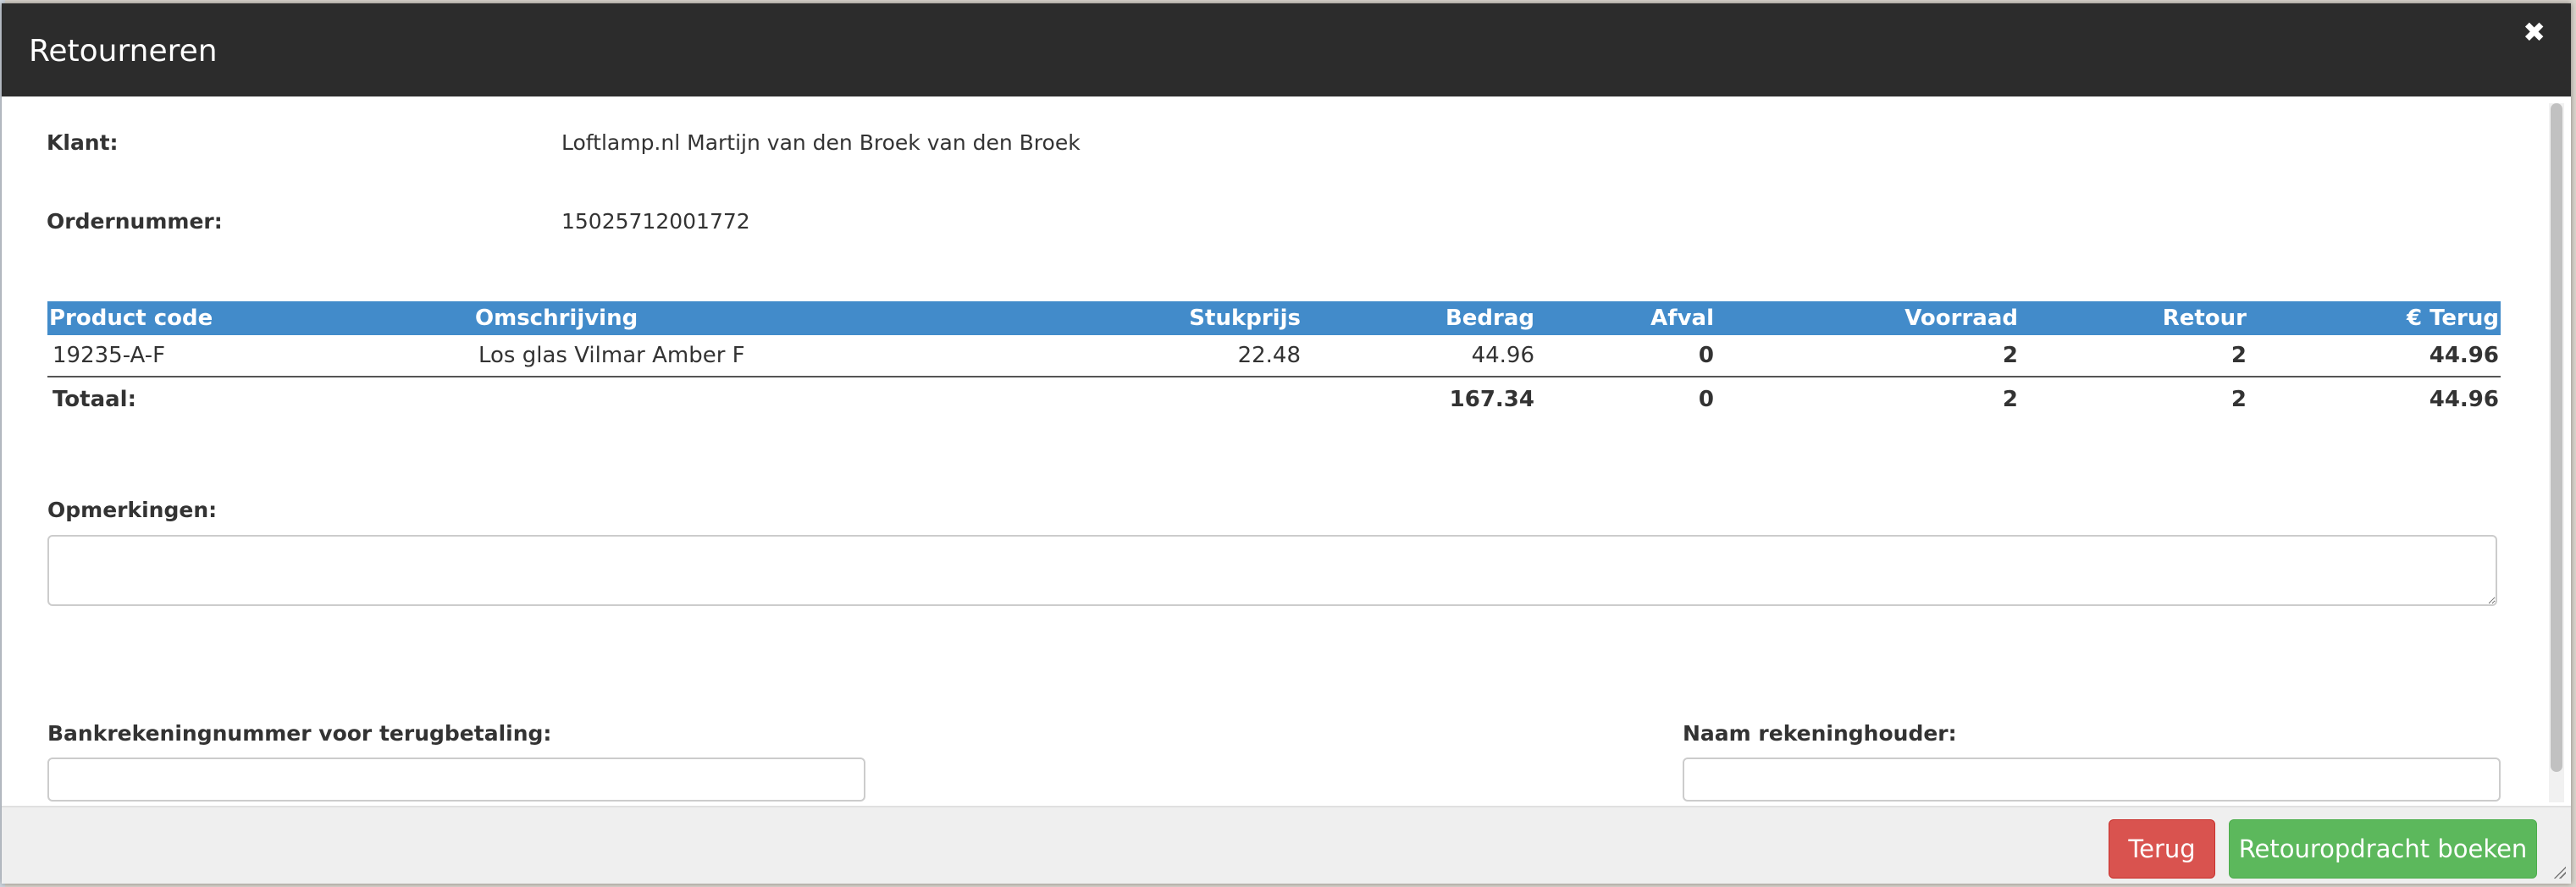 The image size is (2576, 887). I want to click on total-refund: 44.96, so click(2464, 400).